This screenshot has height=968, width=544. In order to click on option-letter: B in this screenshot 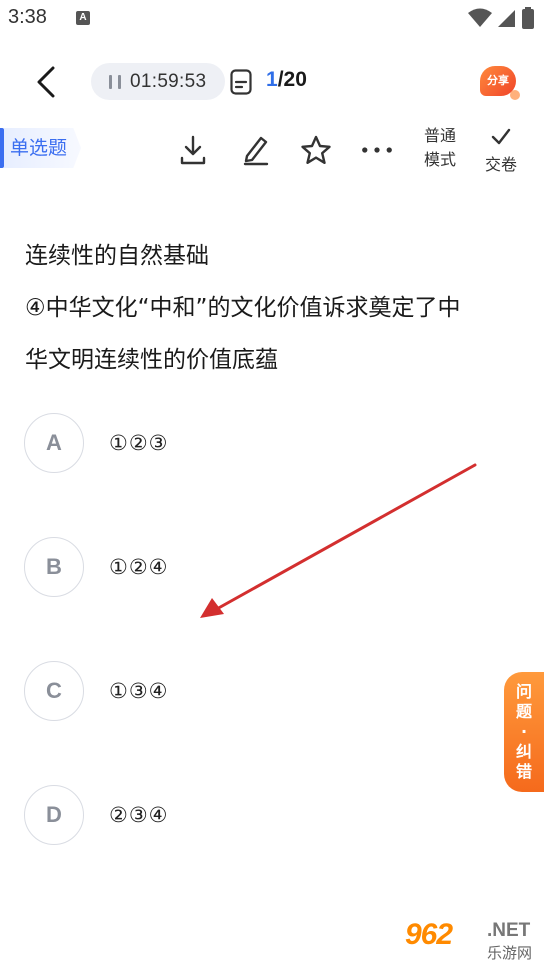, I will do `click(54, 567)`.